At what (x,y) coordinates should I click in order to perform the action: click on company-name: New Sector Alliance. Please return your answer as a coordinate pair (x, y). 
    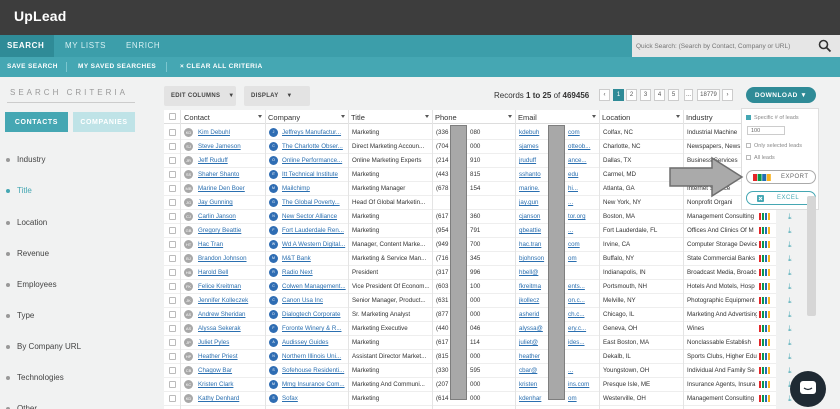
    Looking at the image, I should click on (314, 216).